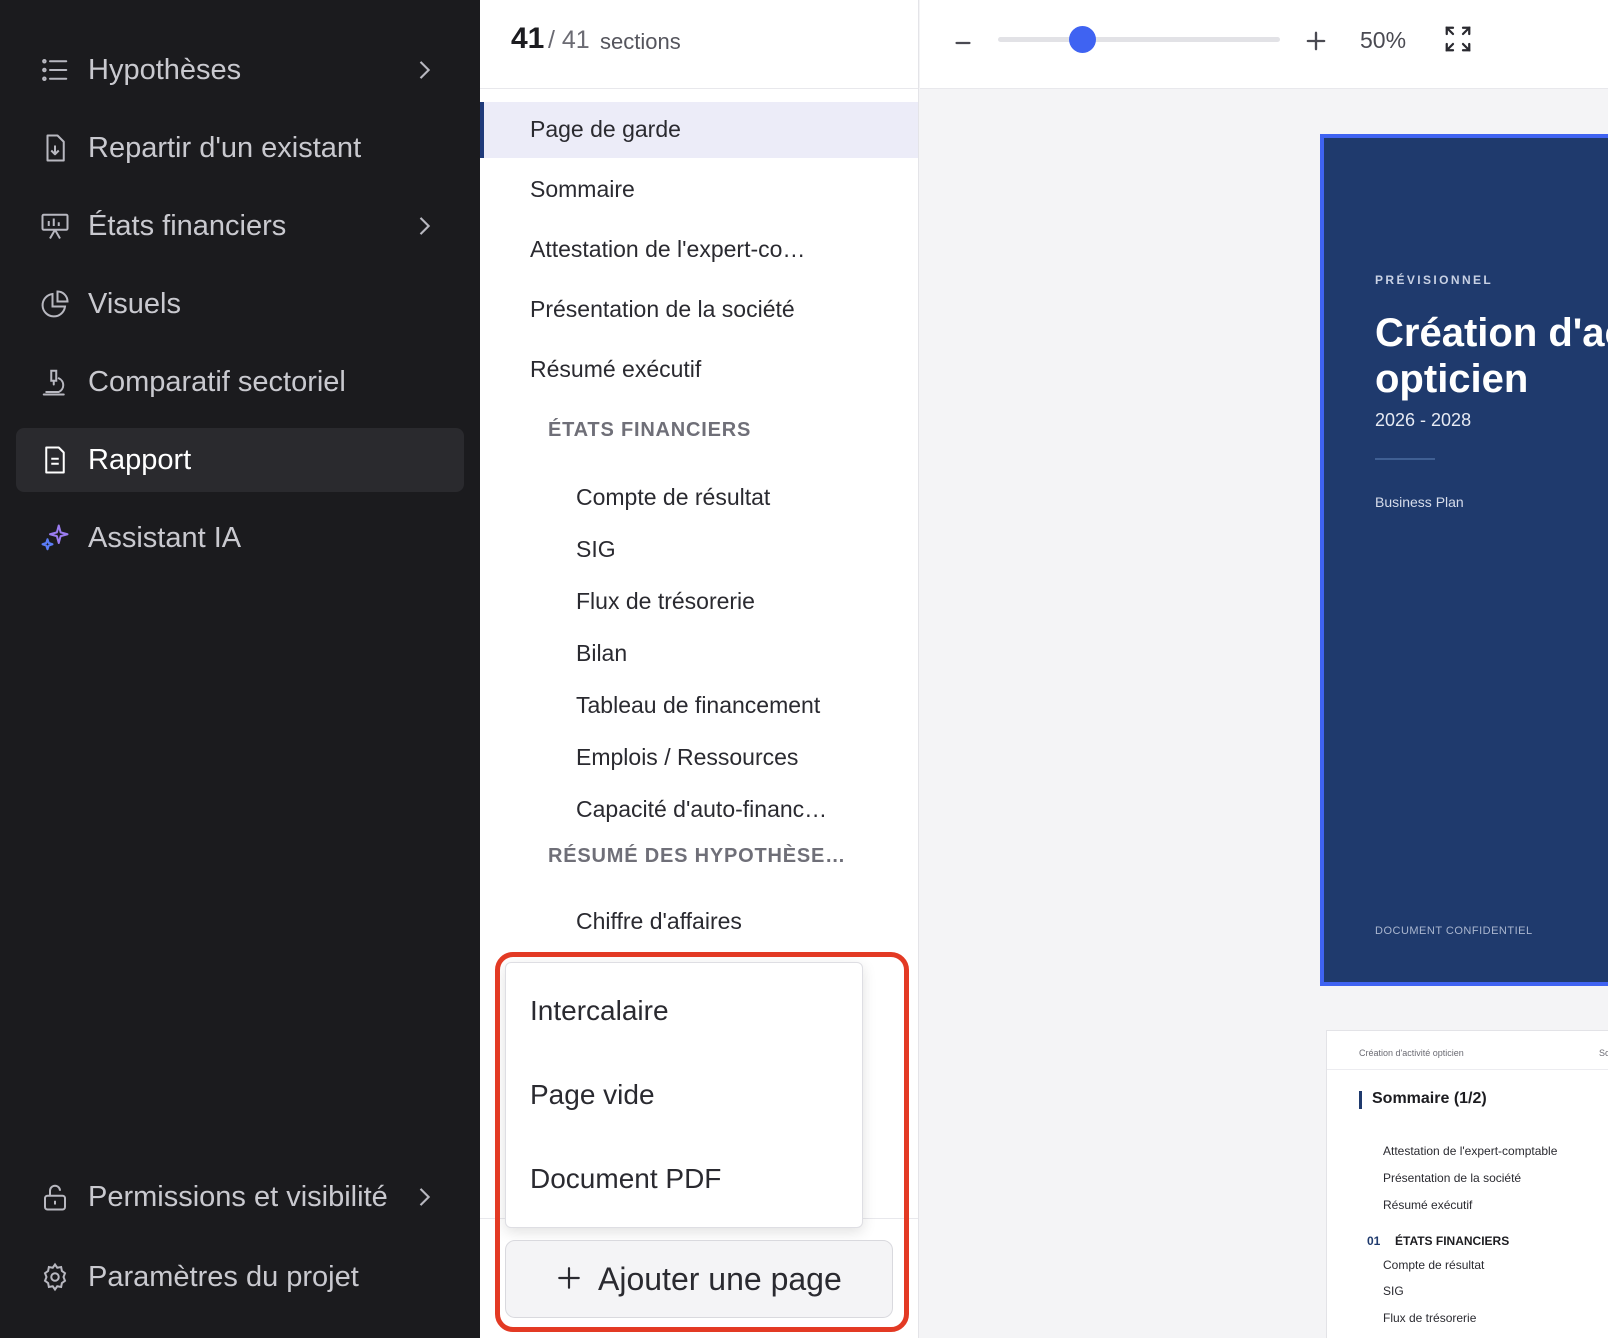  Describe the element at coordinates (55, 537) in the screenshot. I see `sparkle-icon` at that location.